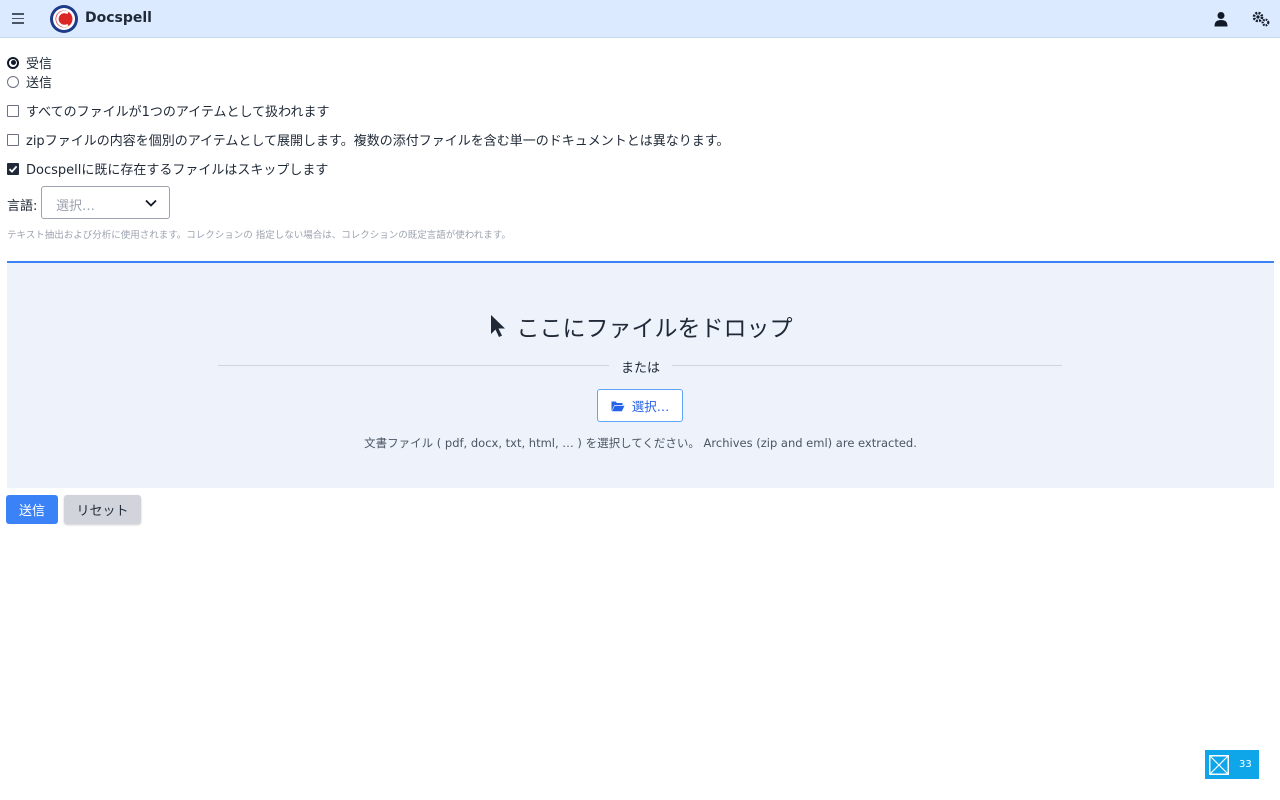 This screenshot has width=1280, height=800. What do you see at coordinates (118, 18) in the screenshot?
I see `app-title: Docspell` at bounding box center [118, 18].